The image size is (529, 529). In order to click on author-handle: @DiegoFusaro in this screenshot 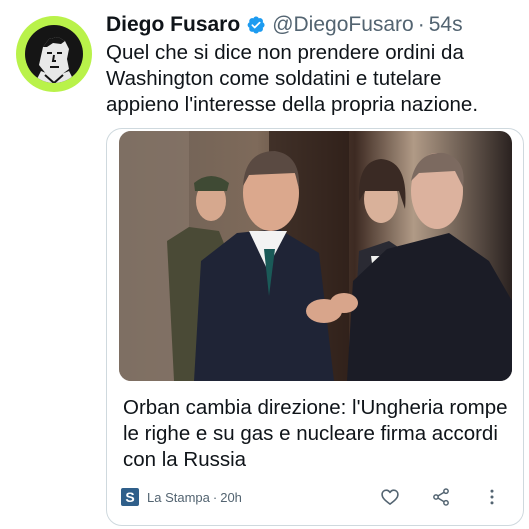, I will do `click(343, 25)`.